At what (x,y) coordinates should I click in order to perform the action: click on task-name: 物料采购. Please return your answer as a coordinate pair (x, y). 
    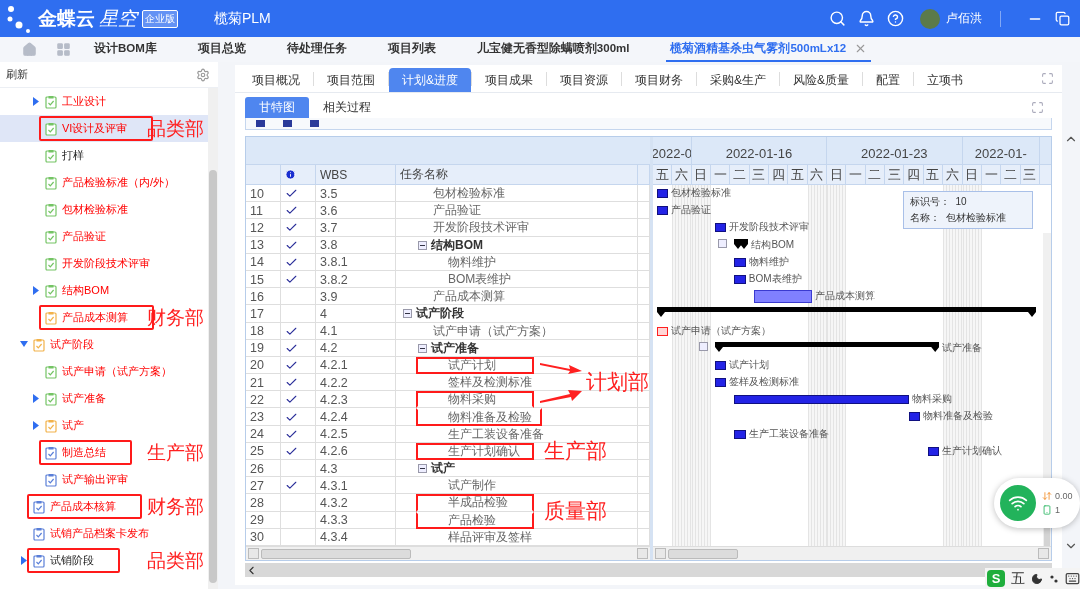
    Looking at the image, I should click on (472, 400).